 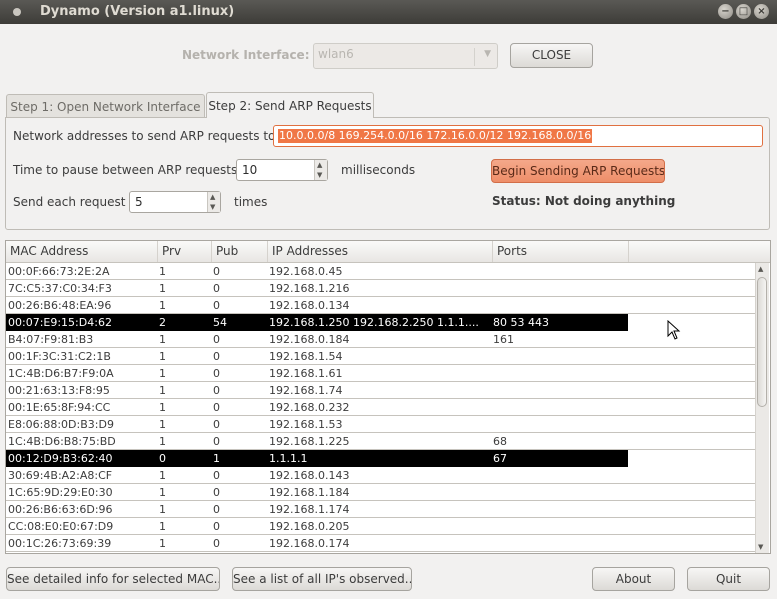 What do you see at coordinates (290, 105) in the screenshot?
I see `tab-send-arp-requests: Step 2: Send ARP Requests` at bounding box center [290, 105].